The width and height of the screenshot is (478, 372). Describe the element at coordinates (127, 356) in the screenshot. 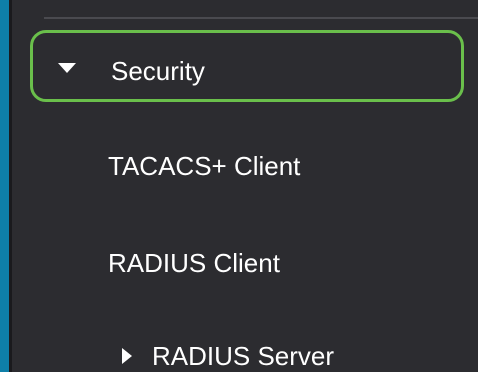

I see `caret-right-icon` at that location.